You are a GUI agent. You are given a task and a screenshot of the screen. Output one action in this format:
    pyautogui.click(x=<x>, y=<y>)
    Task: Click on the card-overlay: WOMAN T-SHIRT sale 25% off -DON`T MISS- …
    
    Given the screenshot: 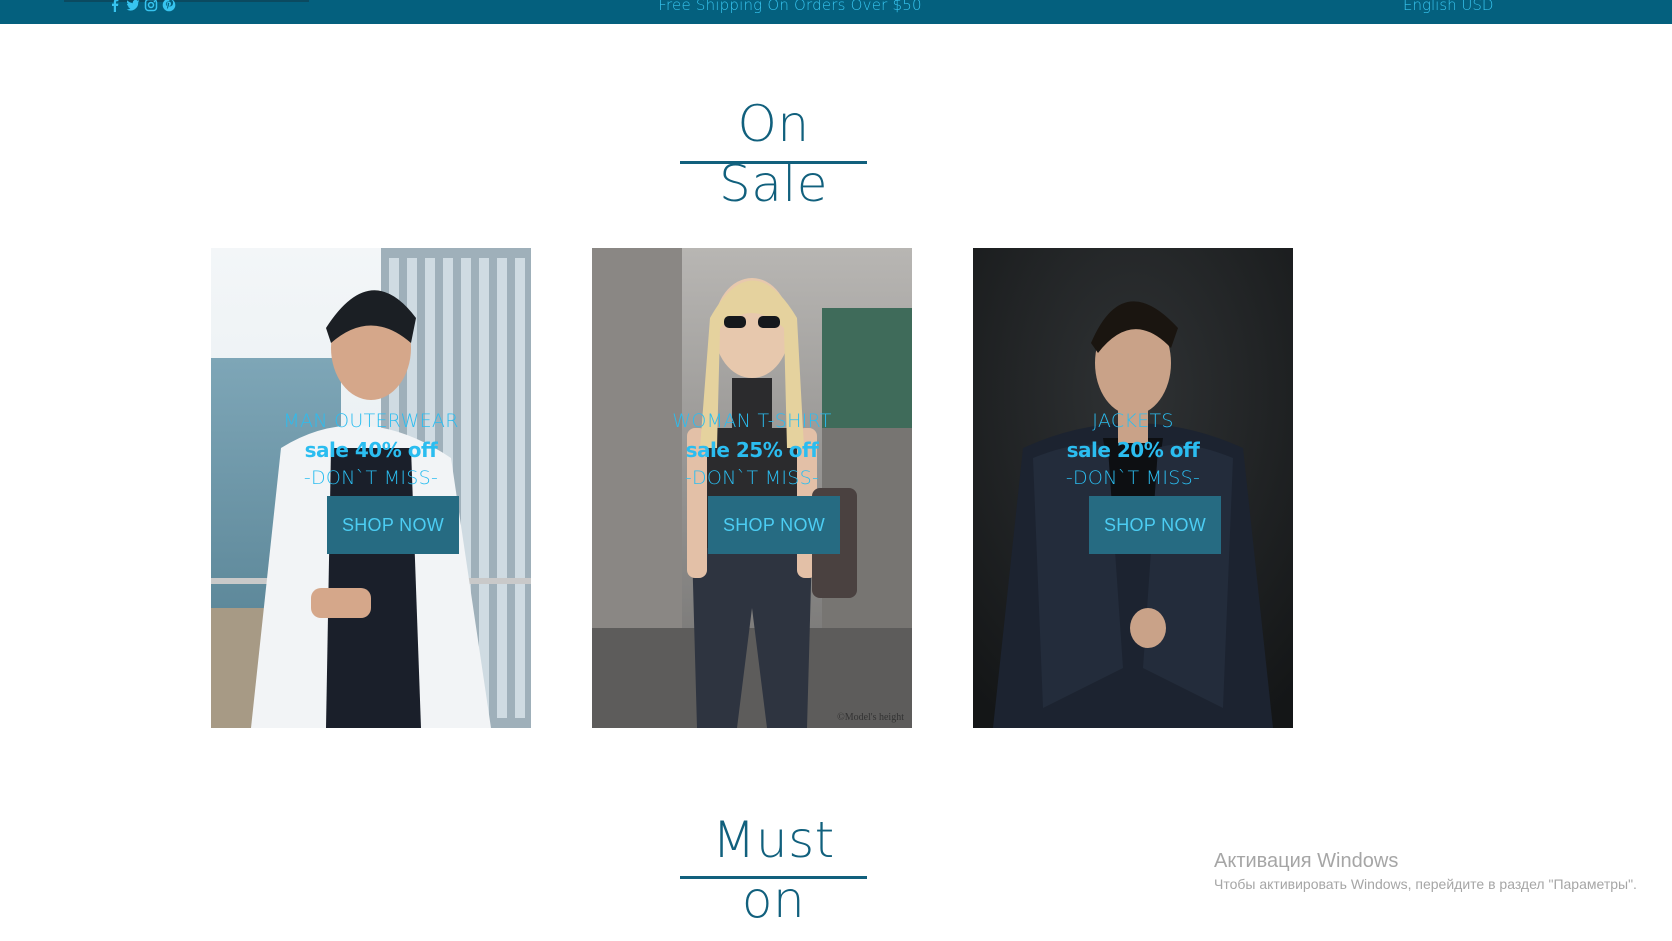 What is the action you would take?
    pyautogui.click(x=752, y=488)
    